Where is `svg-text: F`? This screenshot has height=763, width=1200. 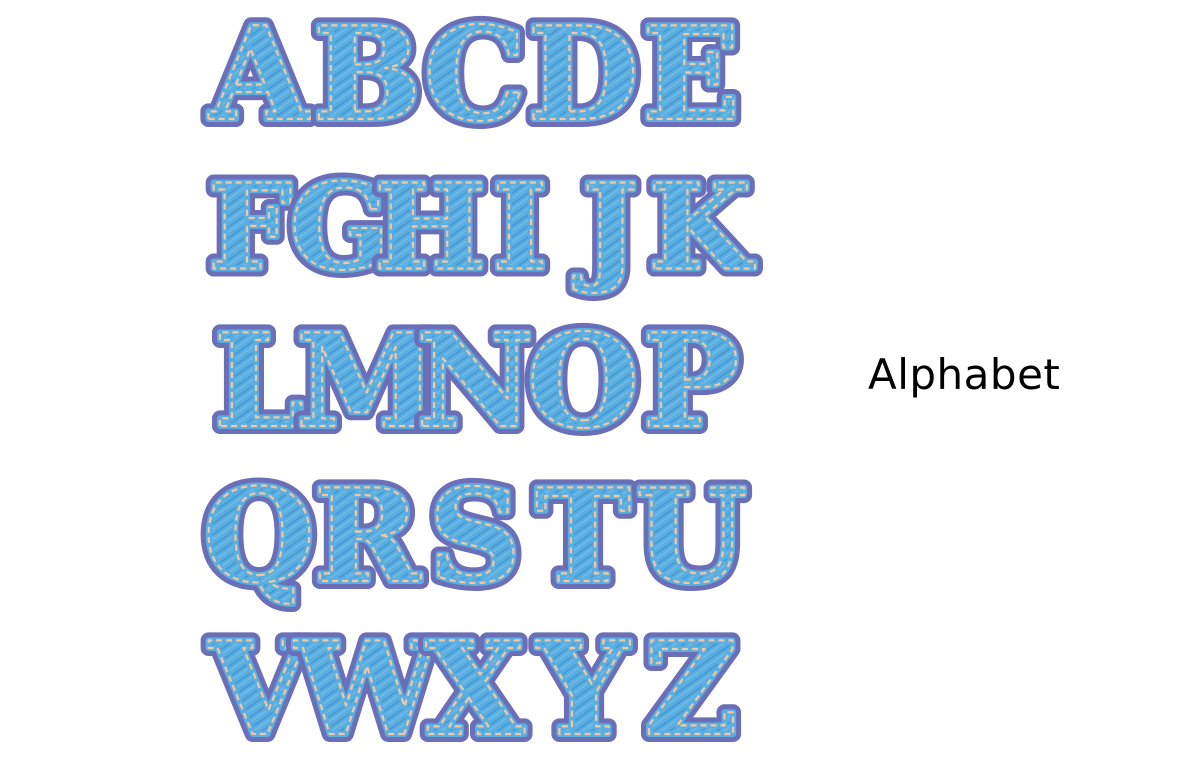 svg-text: F is located at coordinates (250, 227).